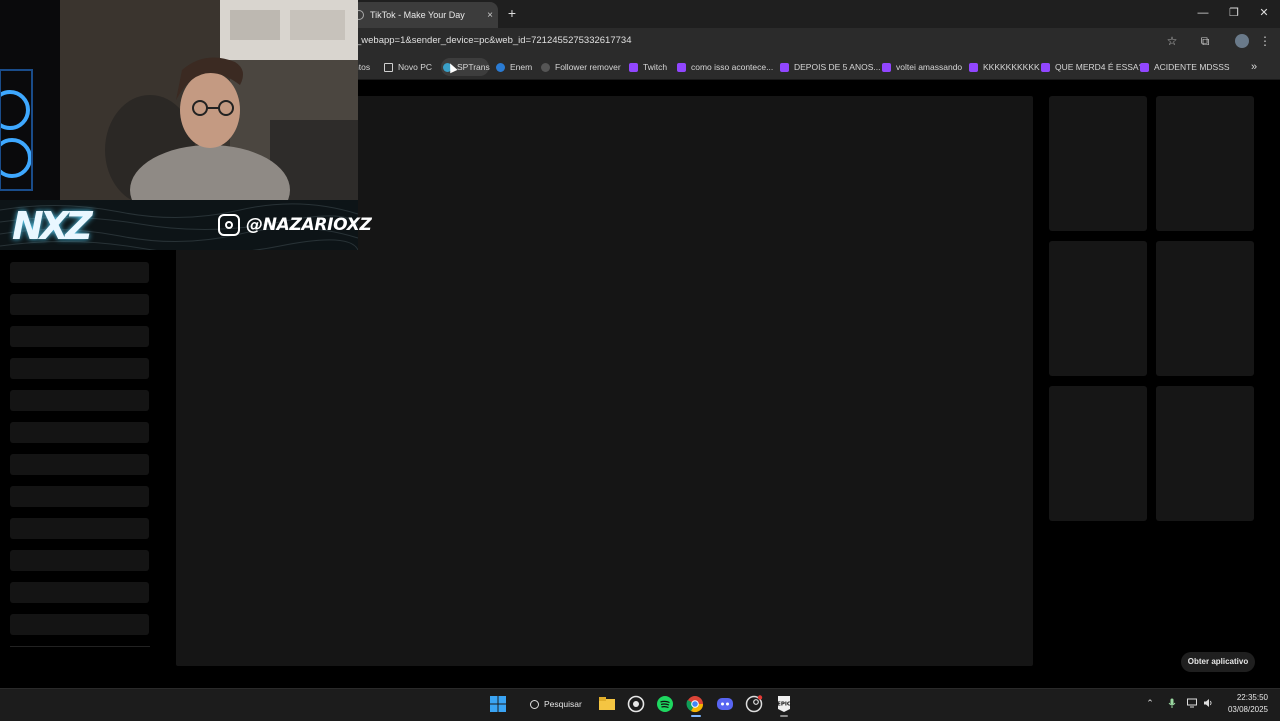 The height and width of the screenshot is (721, 1280). Describe the element at coordinates (784, 716) in the screenshot. I see `epic-running-indicator` at that location.